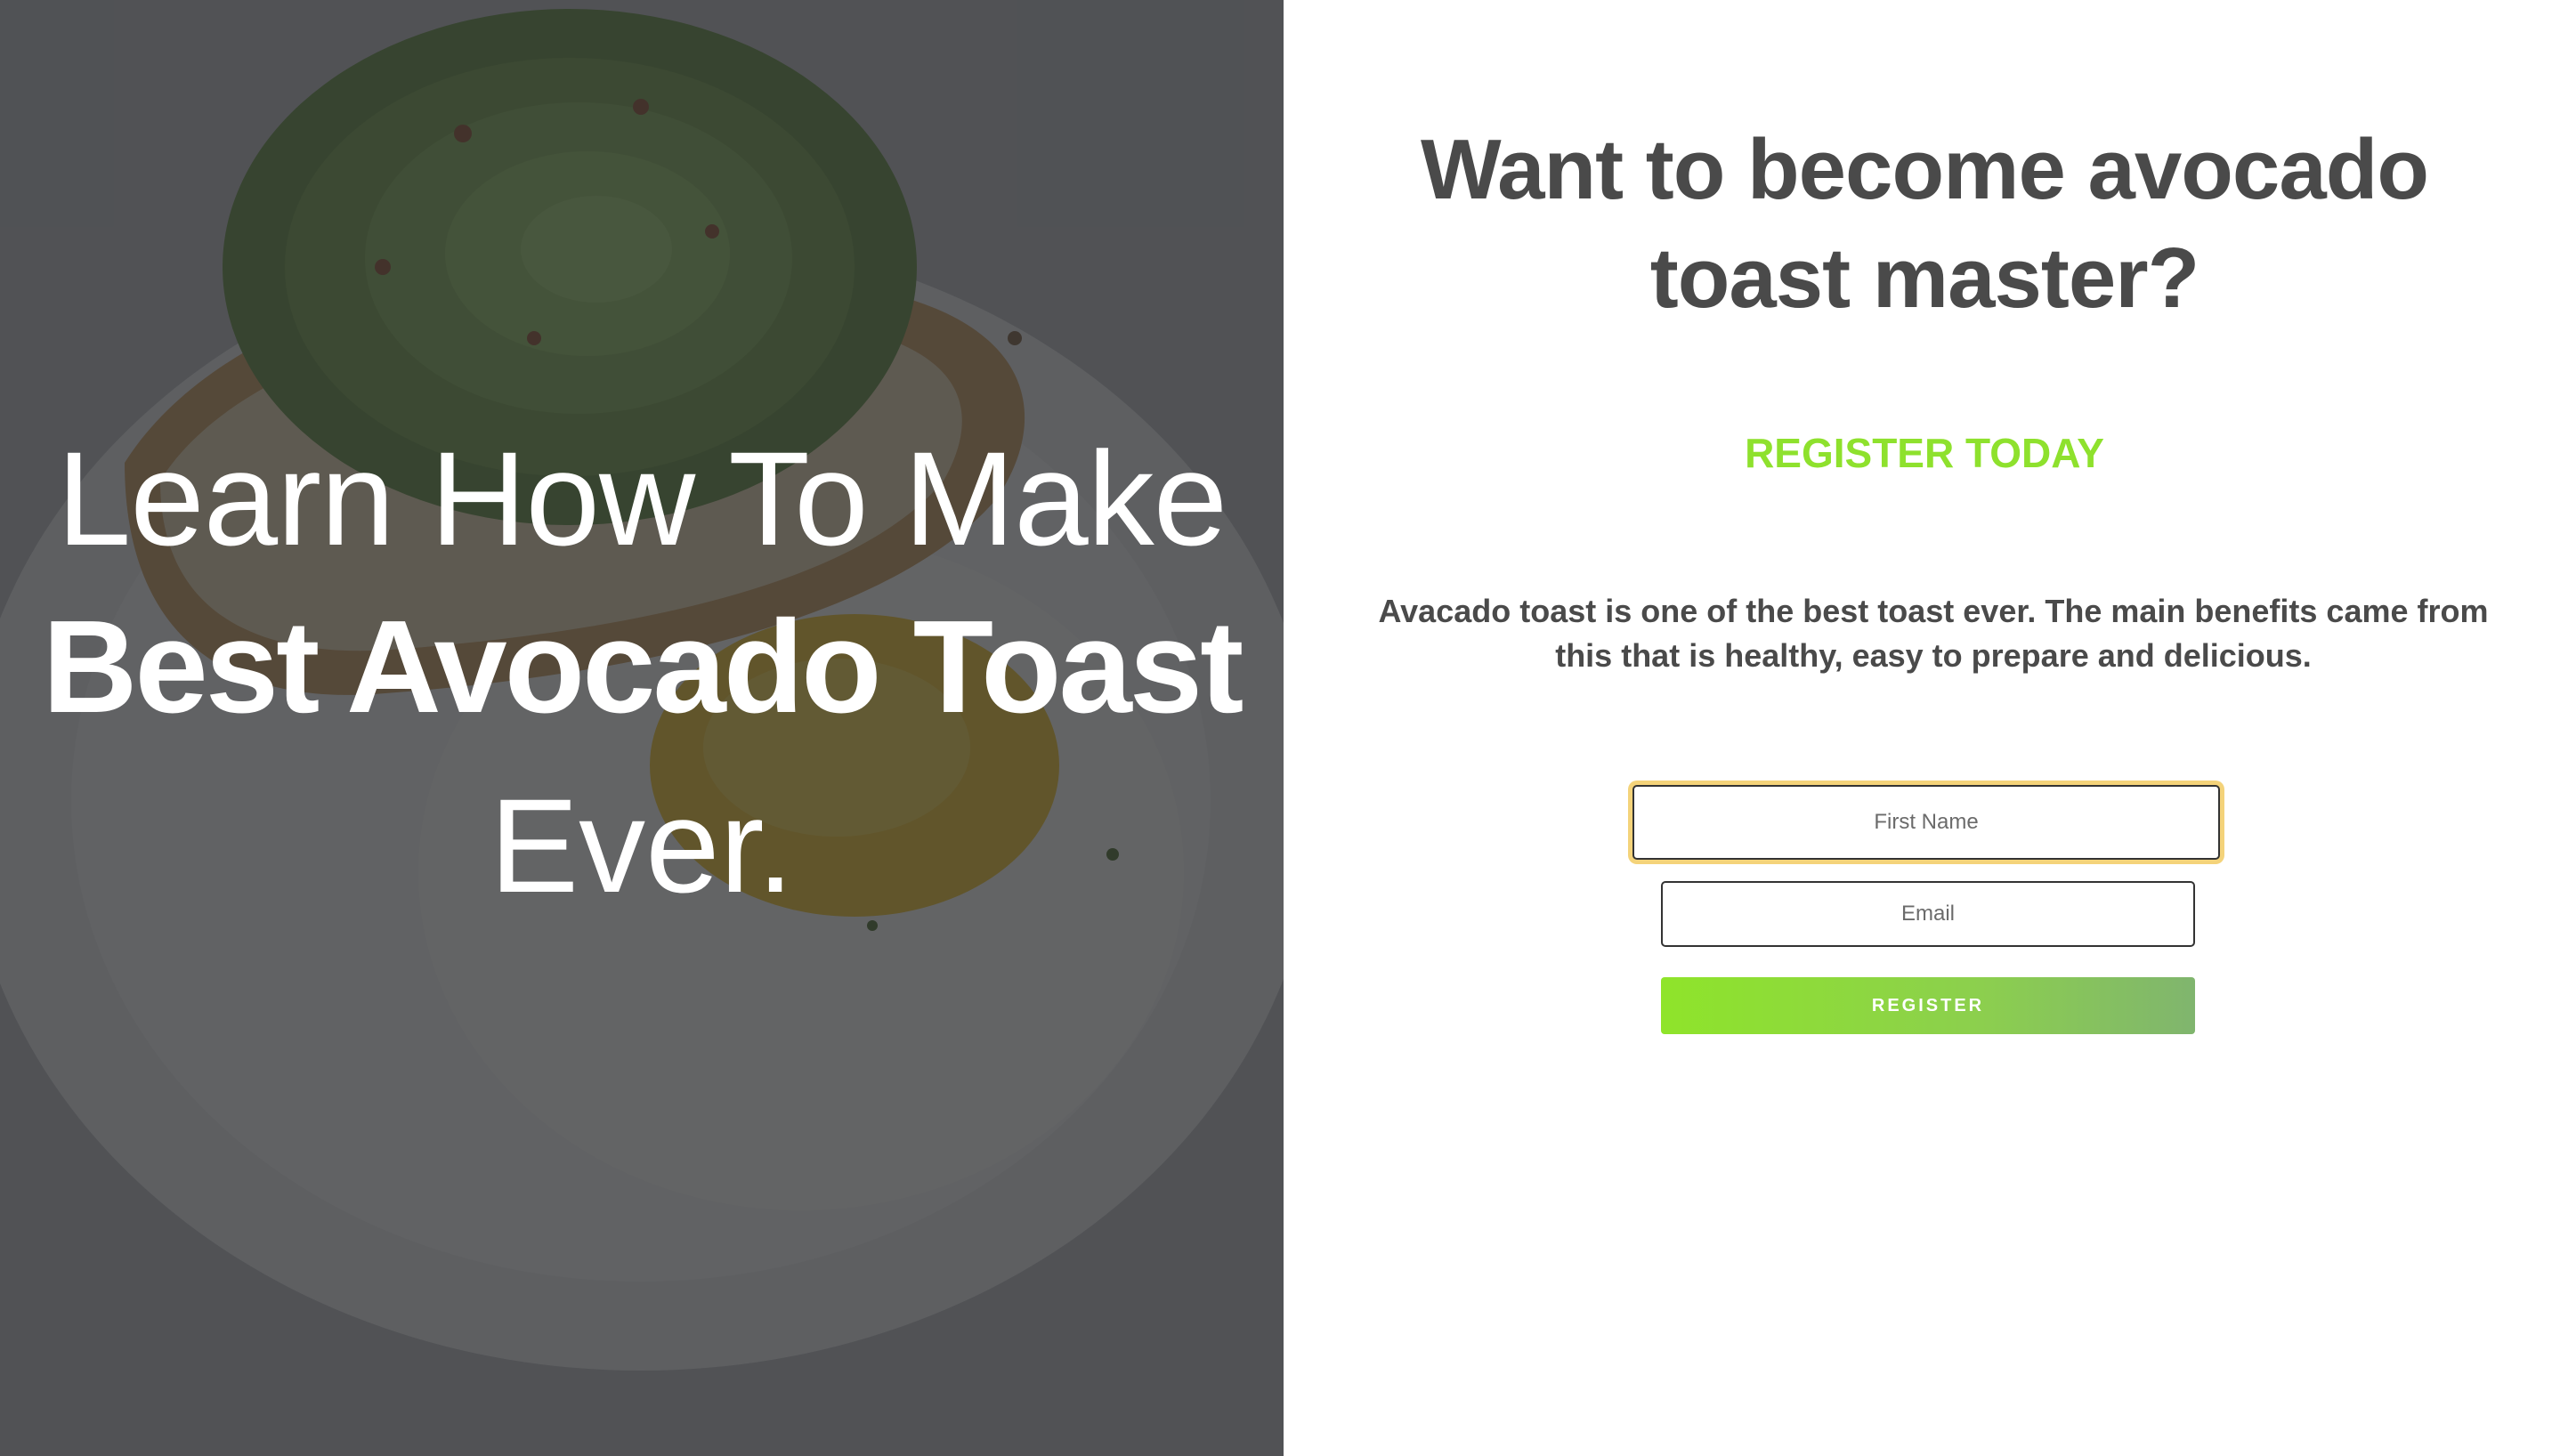 Image resolution: width=2560 pixels, height=1456 pixels. What do you see at coordinates (1928, 914) in the screenshot?
I see `email-input` at bounding box center [1928, 914].